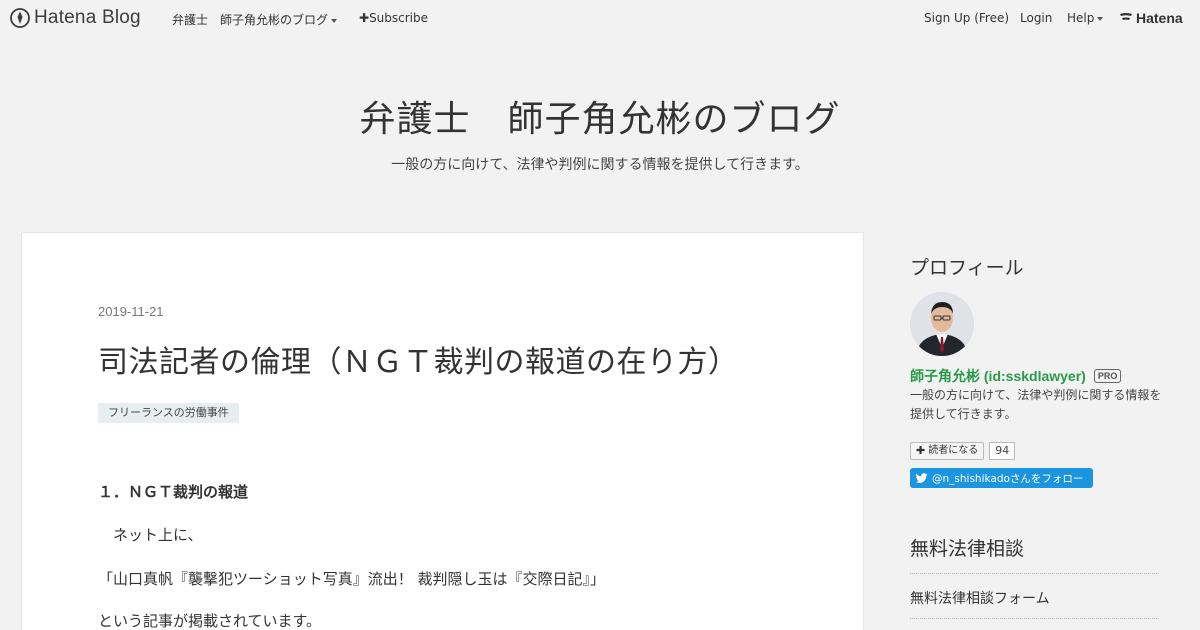 This screenshot has height=630, width=1200. Describe the element at coordinates (1034, 596) in the screenshot. I see `consult-form-link: 無料法律相談フォーム` at that location.